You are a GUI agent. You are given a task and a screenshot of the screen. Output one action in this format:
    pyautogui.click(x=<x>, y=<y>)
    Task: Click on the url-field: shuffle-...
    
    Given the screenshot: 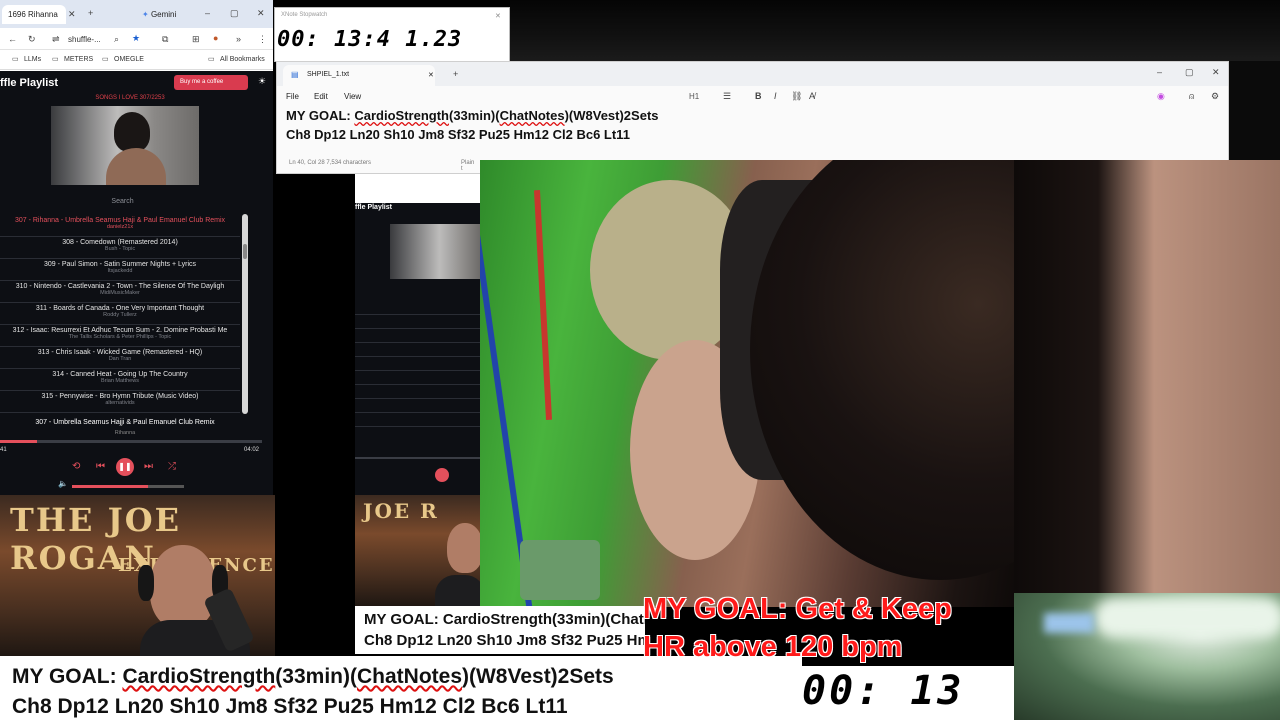 What is the action you would take?
    pyautogui.click(x=84, y=39)
    